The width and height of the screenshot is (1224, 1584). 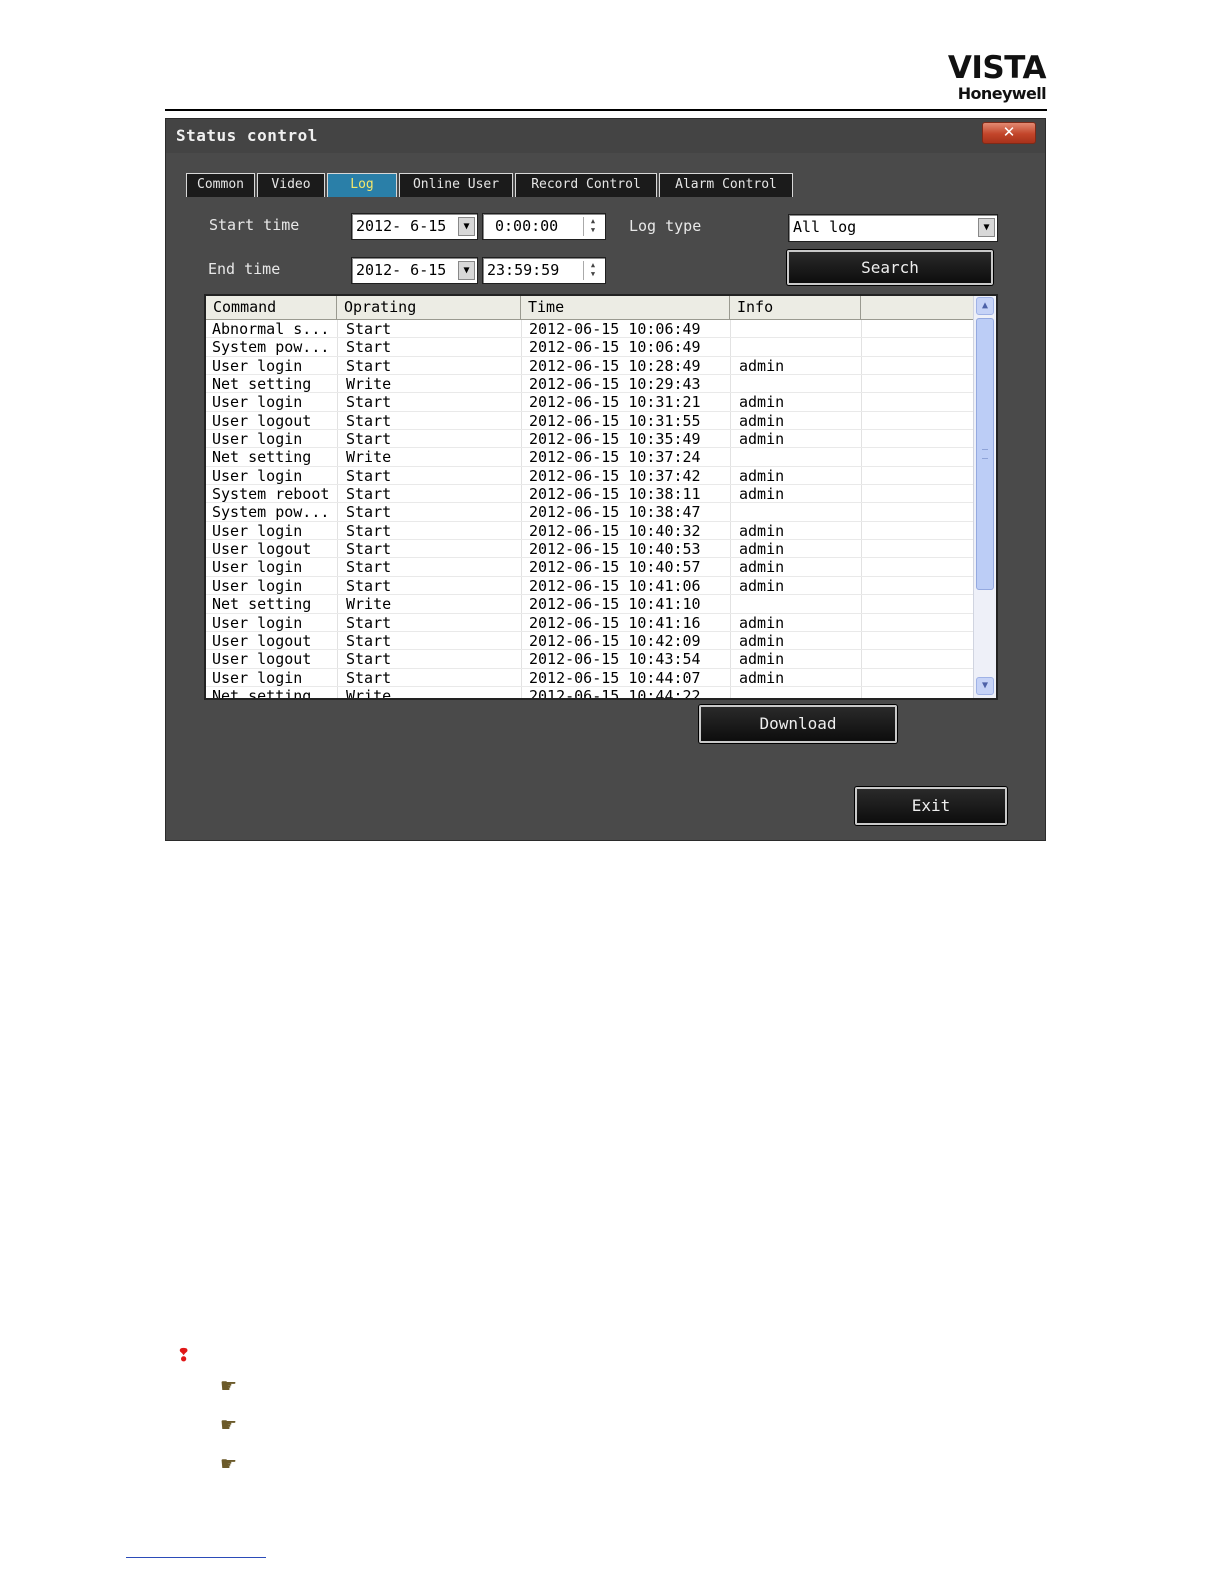 What do you see at coordinates (544, 270) in the screenshot?
I see `end-time-input: 23:59:59 ▲ ▼` at bounding box center [544, 270].